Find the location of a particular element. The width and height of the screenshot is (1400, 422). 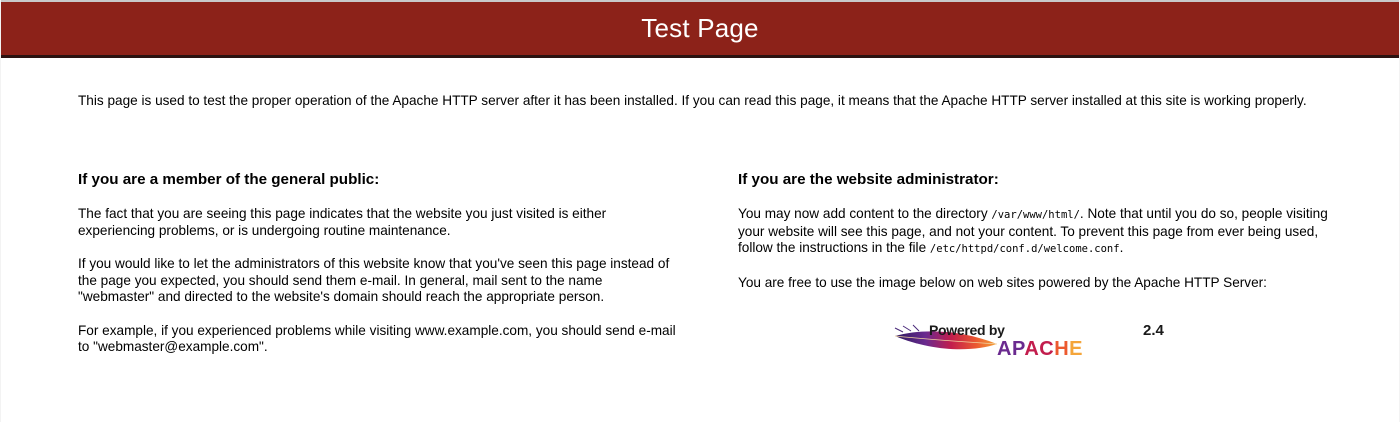

welcome-conf-path: /etc/httpd/conf.d/welcome.conf is located at coordinates (1024, 249).